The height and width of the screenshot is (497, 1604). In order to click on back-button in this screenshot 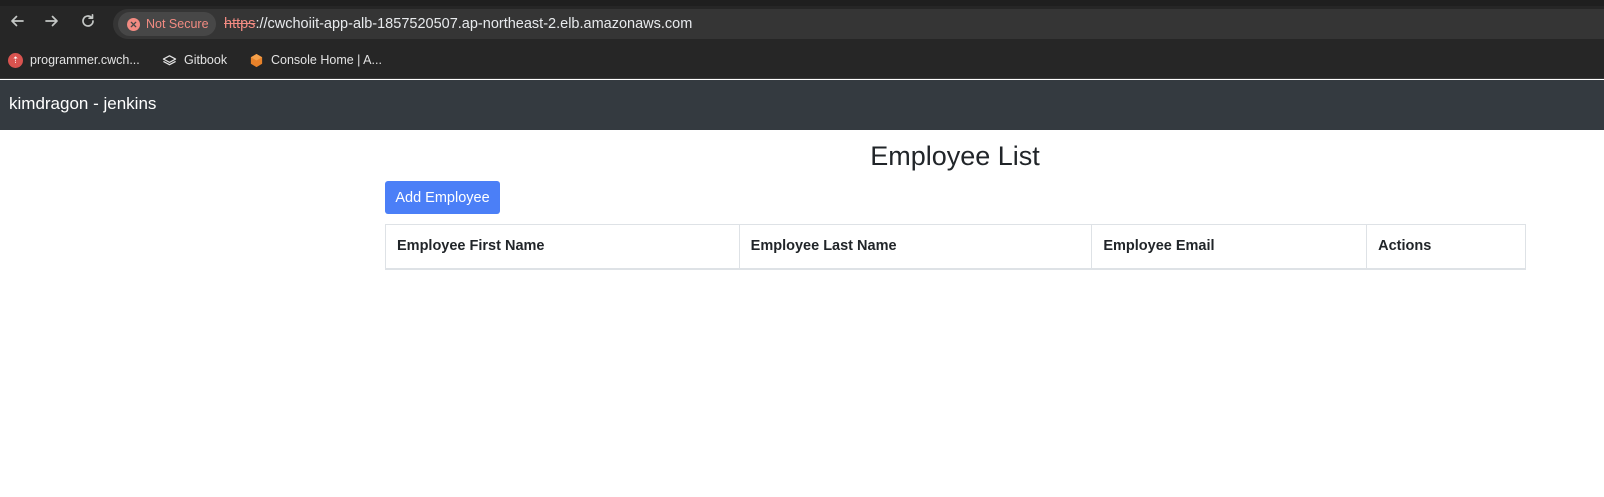, I will do `click(17, 23)`.